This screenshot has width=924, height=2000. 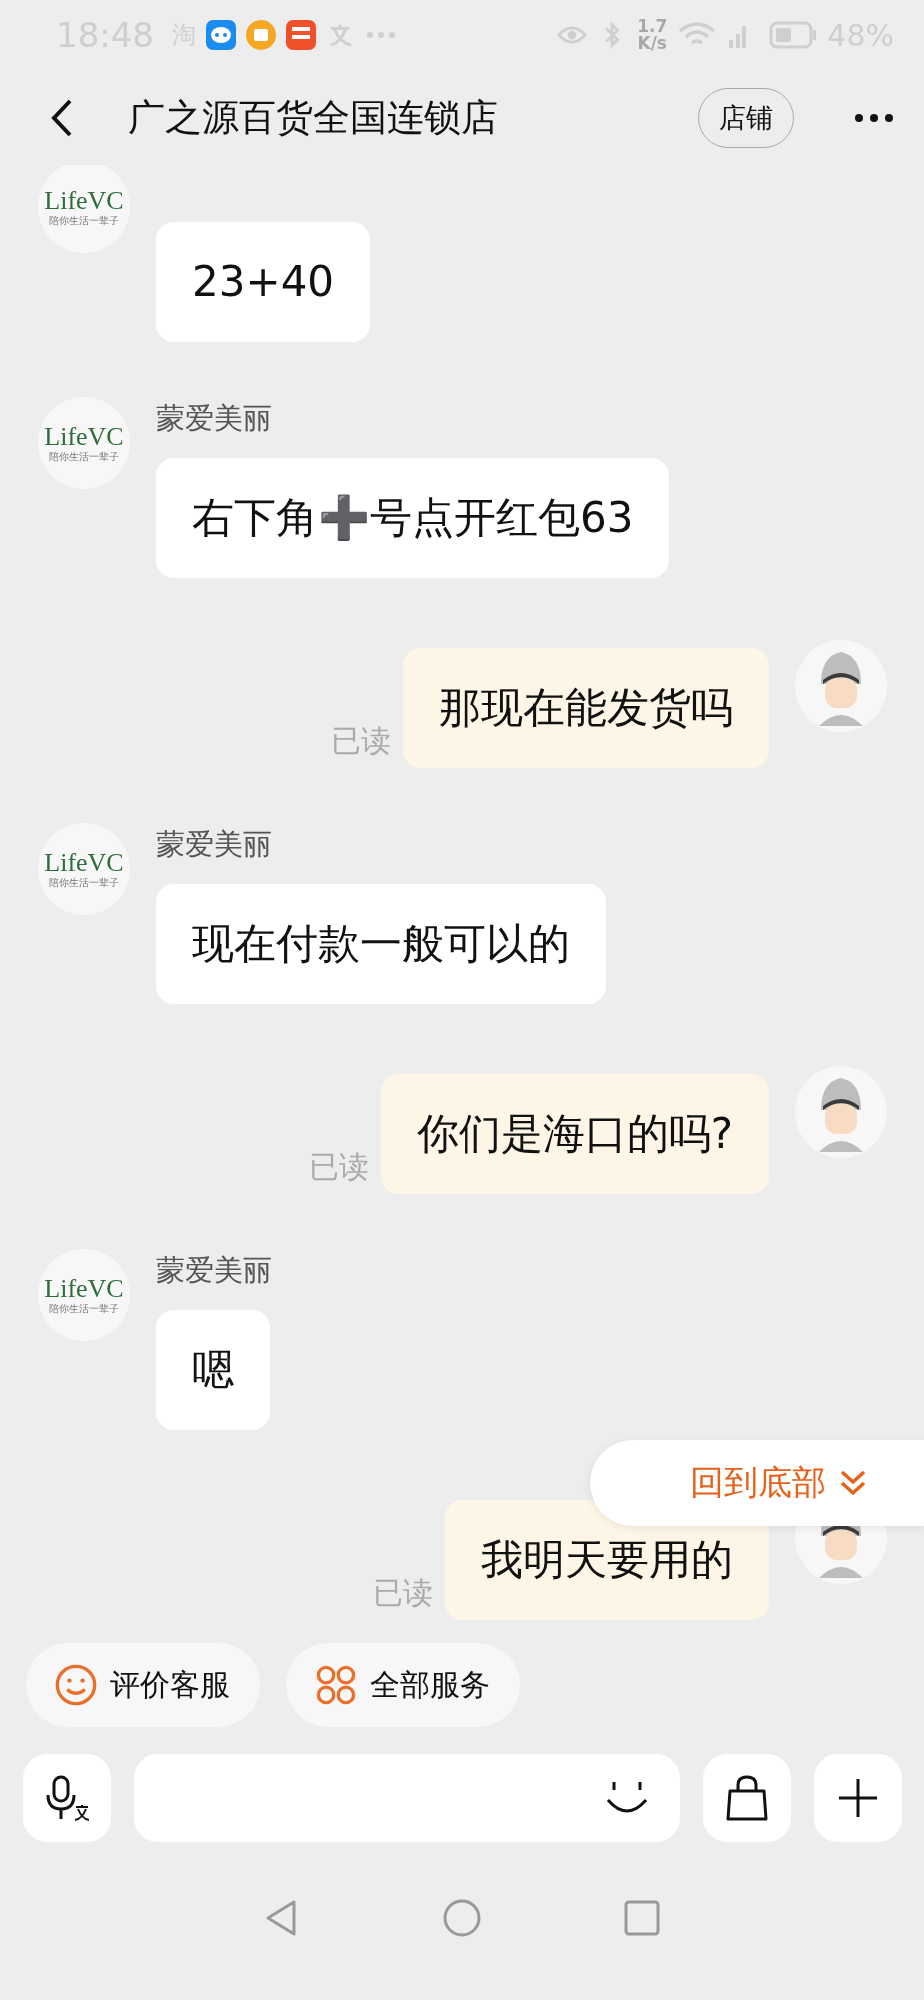 I want to click on message-bubble: 你们是海口的吗?, so click(x=574, y=1134).